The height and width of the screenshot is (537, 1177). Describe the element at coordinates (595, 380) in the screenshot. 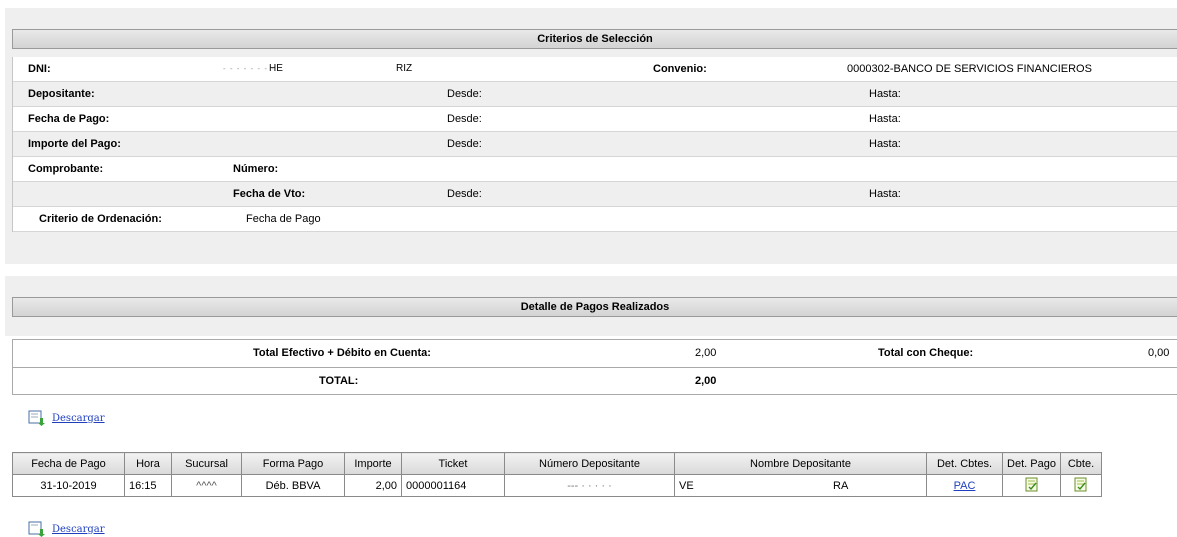

I see `totals-row-2: TOTAL: 2,00` at that location.